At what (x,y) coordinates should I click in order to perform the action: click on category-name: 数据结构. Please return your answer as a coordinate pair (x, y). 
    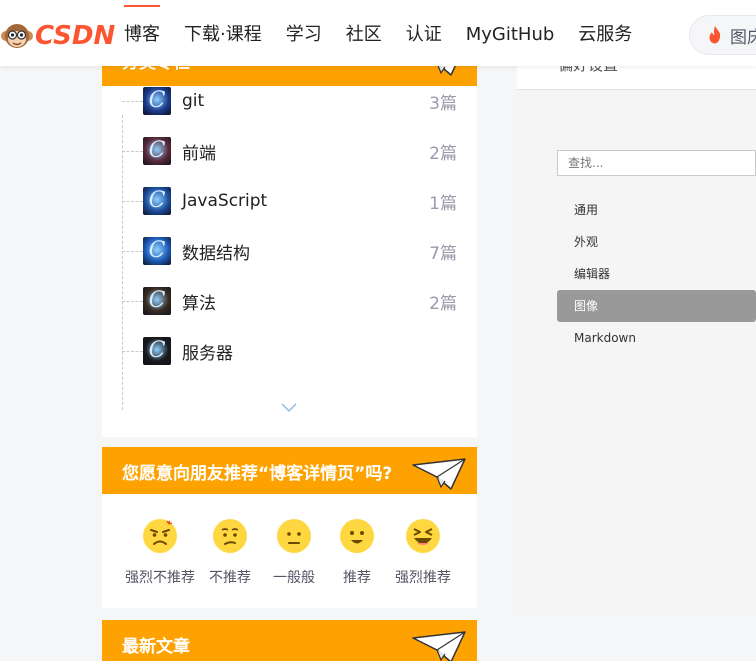
    Looking at the image, I should click on (216, 253).